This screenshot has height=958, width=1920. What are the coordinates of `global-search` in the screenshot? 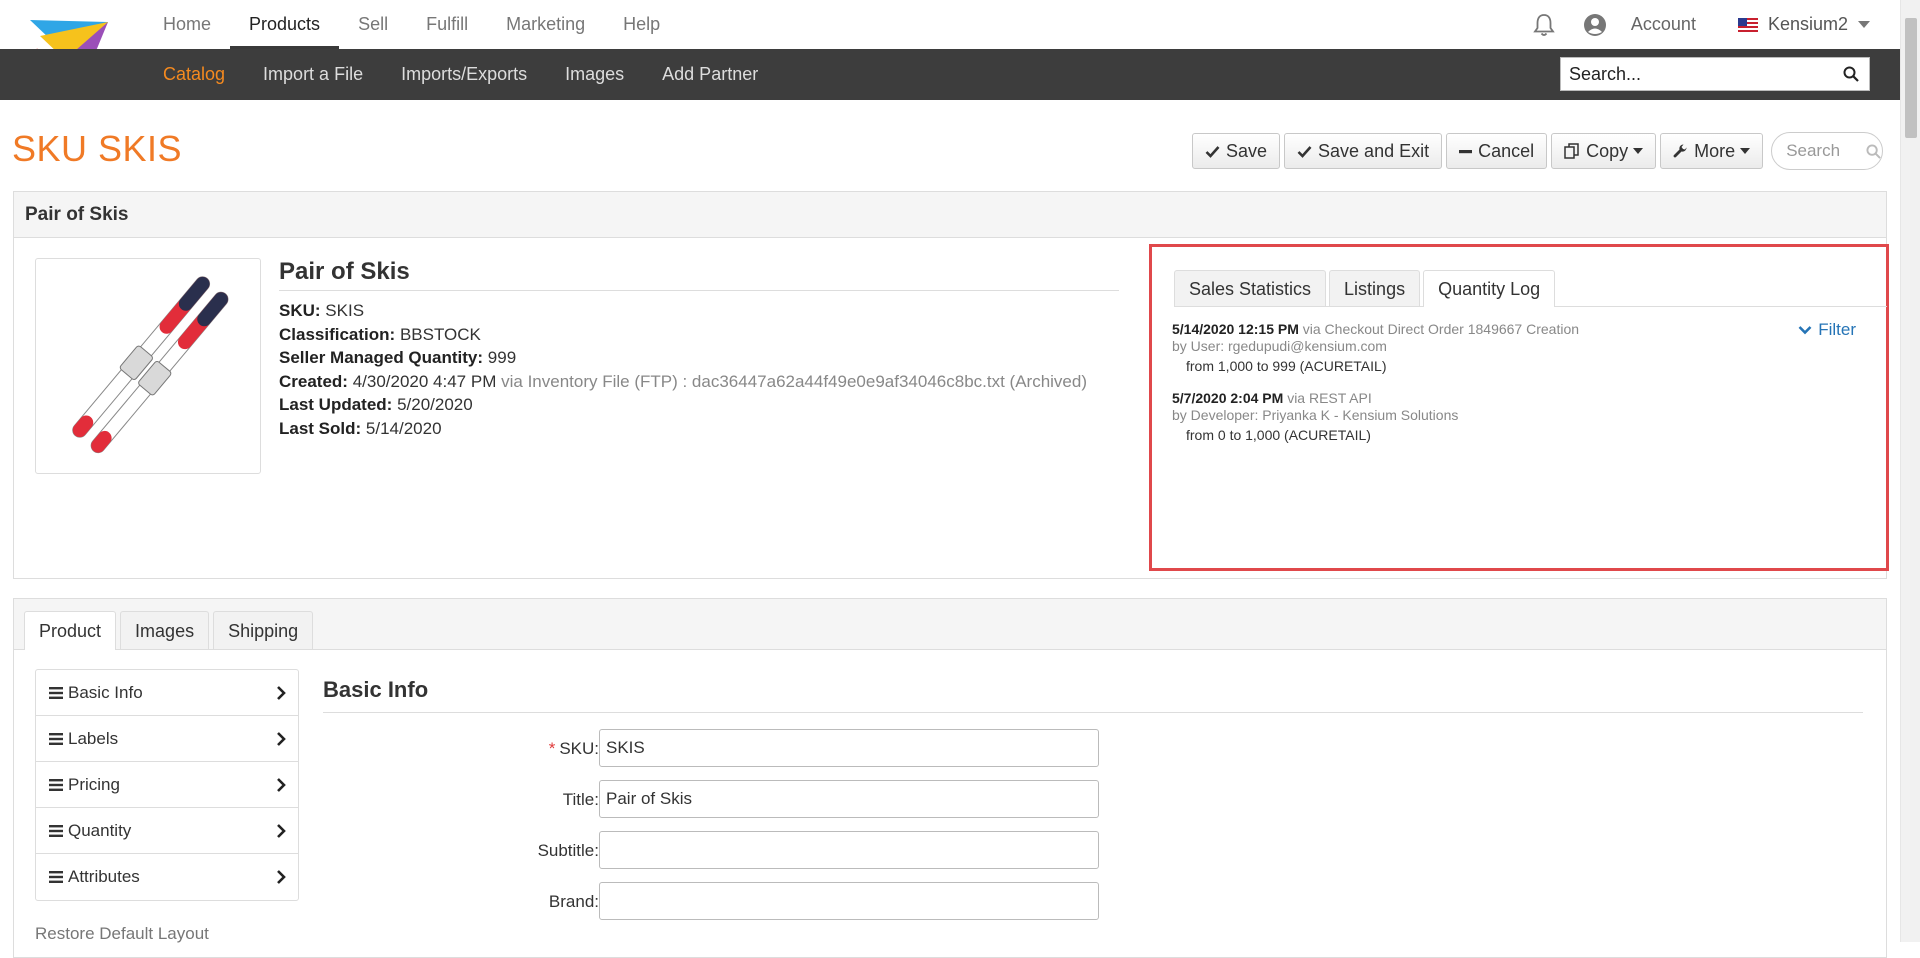 It's located at (1715, 74).